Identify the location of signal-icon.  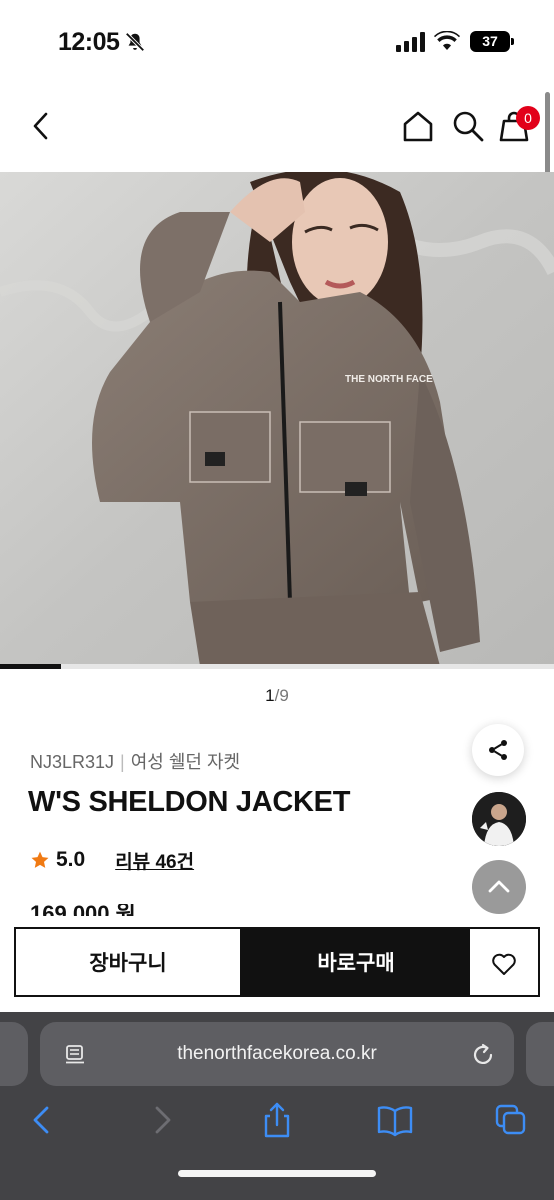
(410, 42).